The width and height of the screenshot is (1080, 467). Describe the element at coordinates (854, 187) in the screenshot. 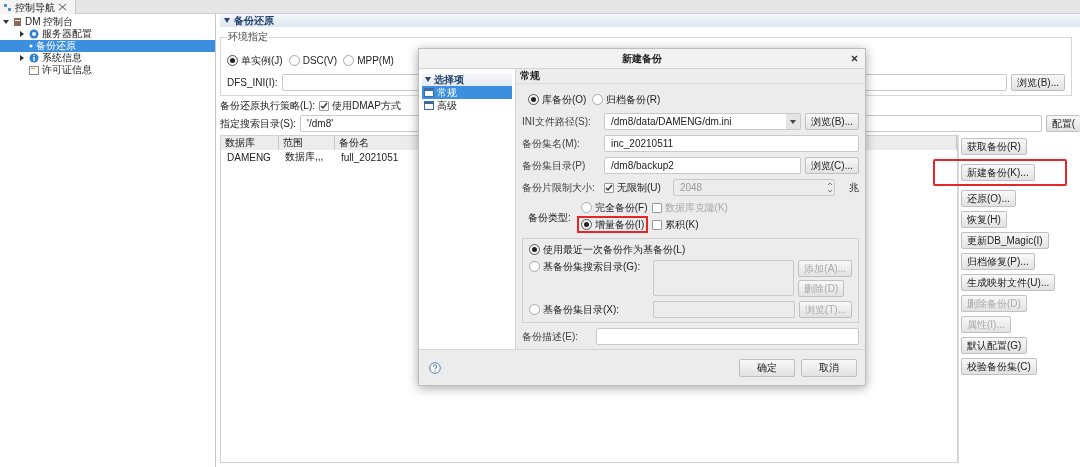

I see `unit-label: 兆` at that location.